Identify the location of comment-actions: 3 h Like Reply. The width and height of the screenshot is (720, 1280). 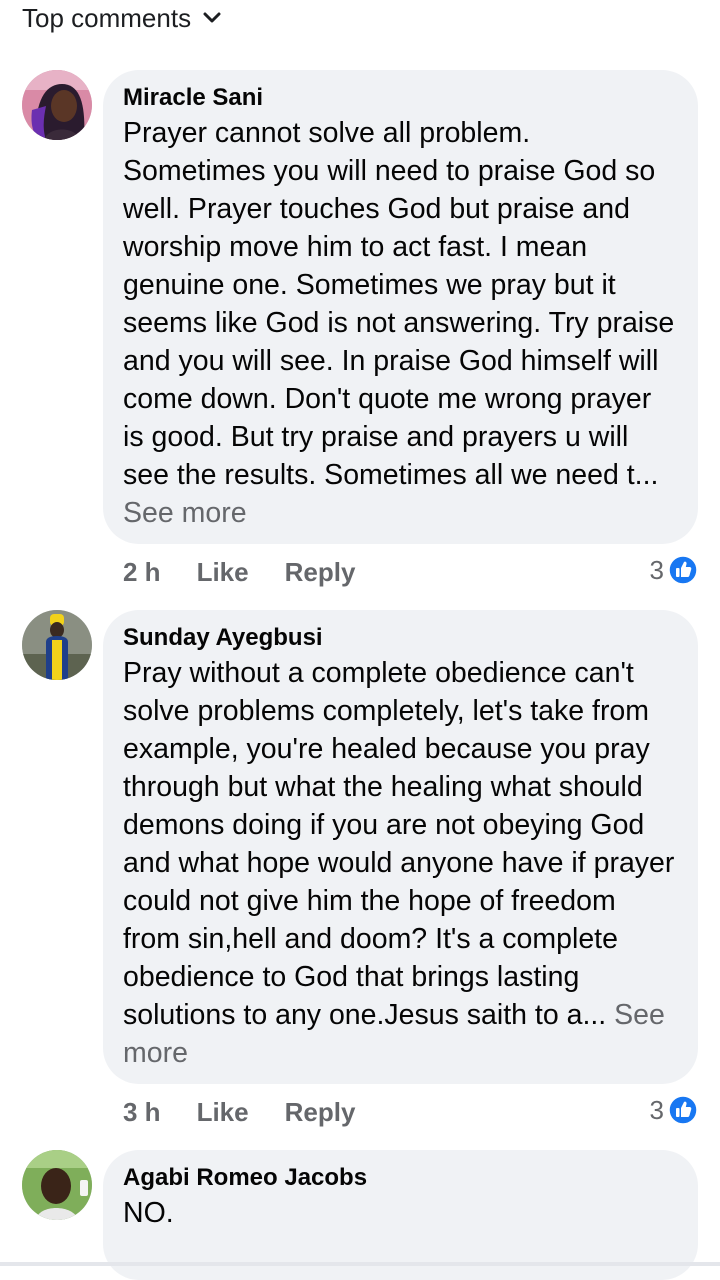
(239, 1112).